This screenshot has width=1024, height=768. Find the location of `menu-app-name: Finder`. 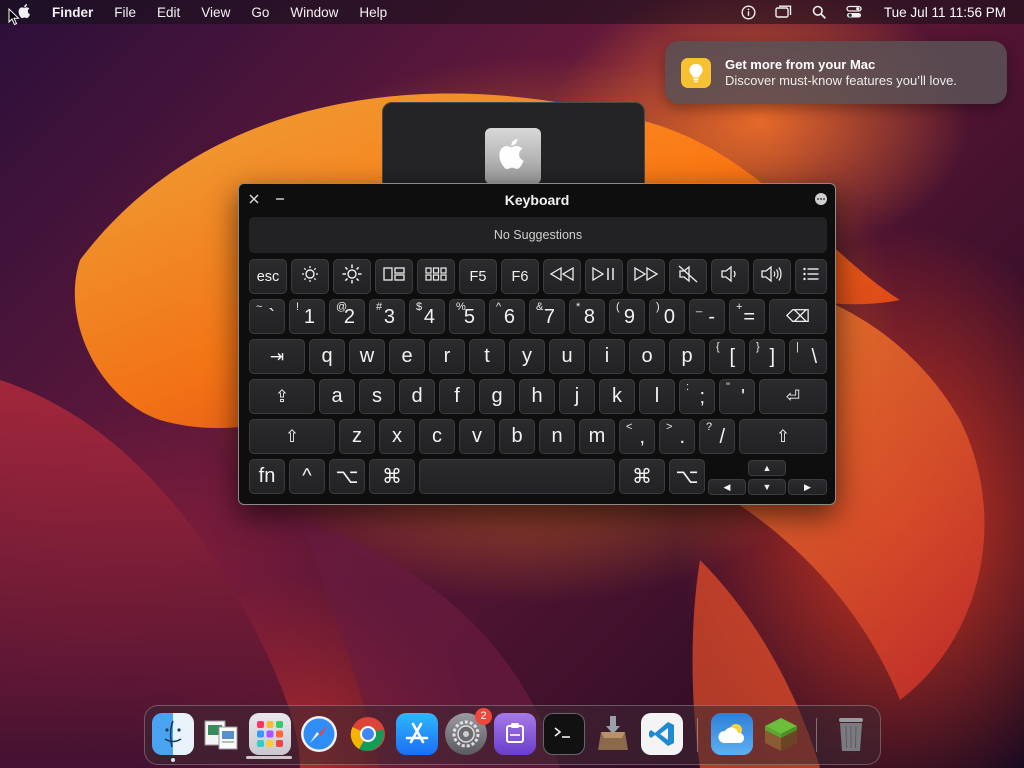

menu-app-name: Finder is located at coordinates (72, 12).